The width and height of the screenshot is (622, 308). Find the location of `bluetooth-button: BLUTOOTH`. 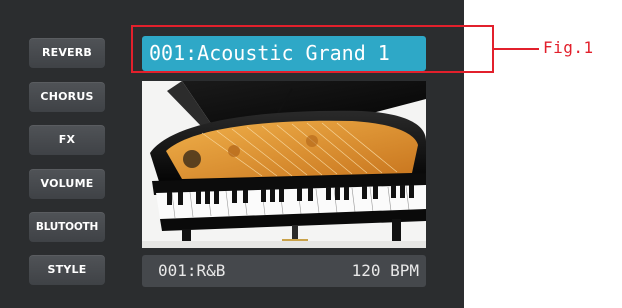

bluetooth-button: BLUTOOTH is located at coordinates (67, 227).